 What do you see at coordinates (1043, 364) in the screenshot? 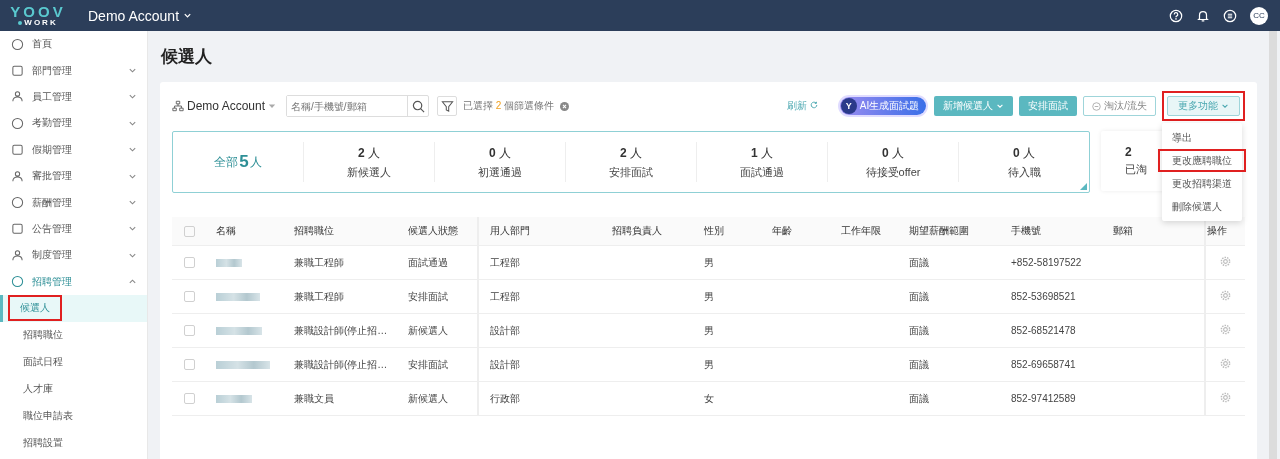
I see `table-cell: 852-69658741` at bounding box center [1043, 364].